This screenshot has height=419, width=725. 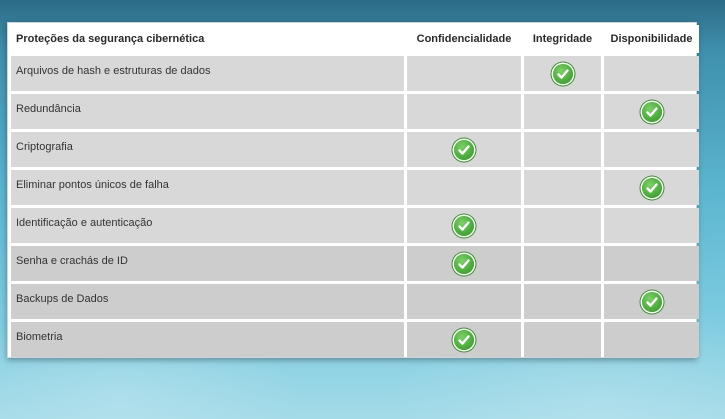 I want to click on row-label: Backups de Dados, so click(x=207, y=301).